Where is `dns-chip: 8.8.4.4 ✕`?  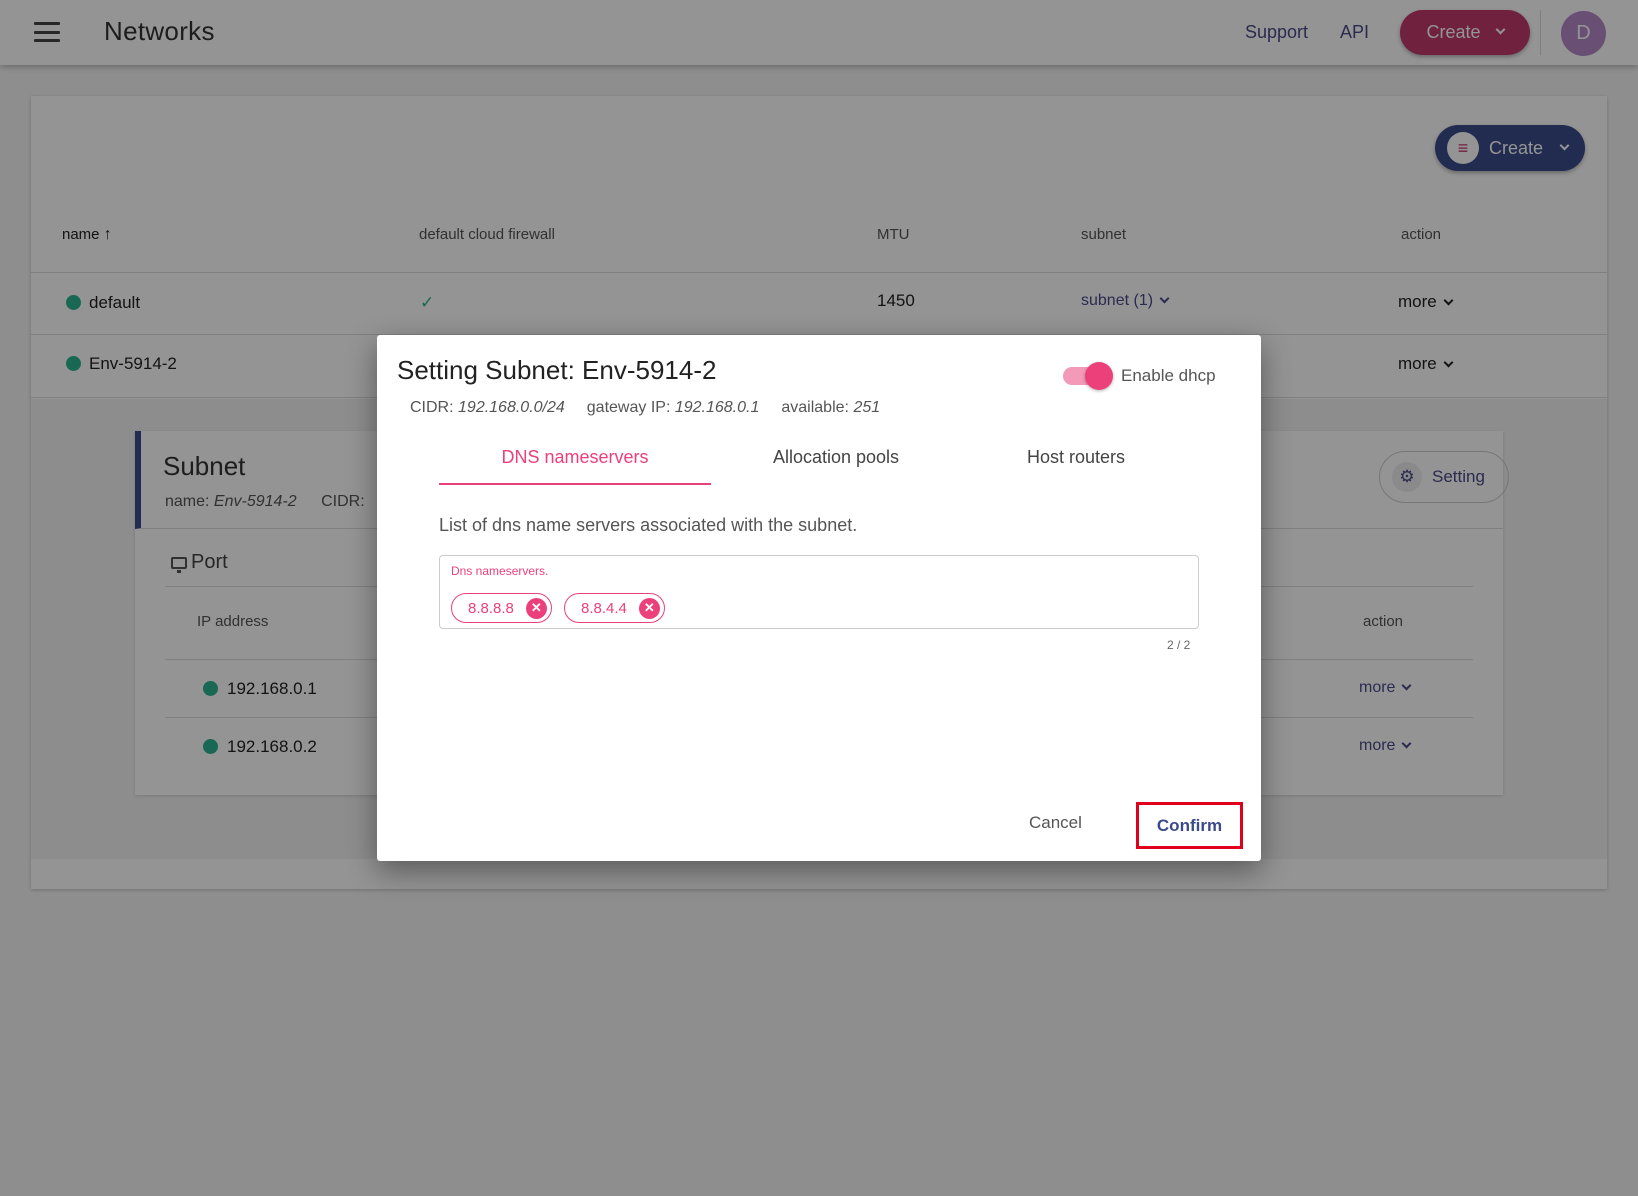 dns-chip: 8.8.4.4 ✕ is located at coordinates (614, 608).